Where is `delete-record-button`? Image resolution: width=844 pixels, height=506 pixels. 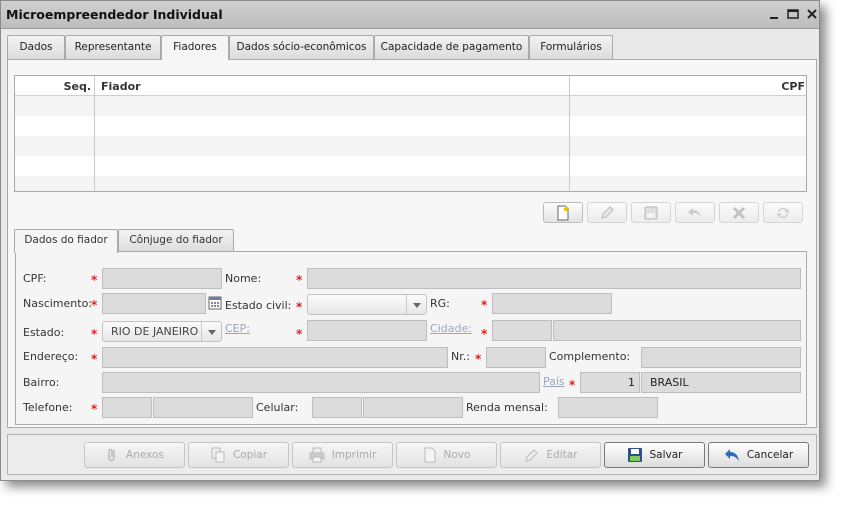
delete-record-button is located at coordinates (739, 212).